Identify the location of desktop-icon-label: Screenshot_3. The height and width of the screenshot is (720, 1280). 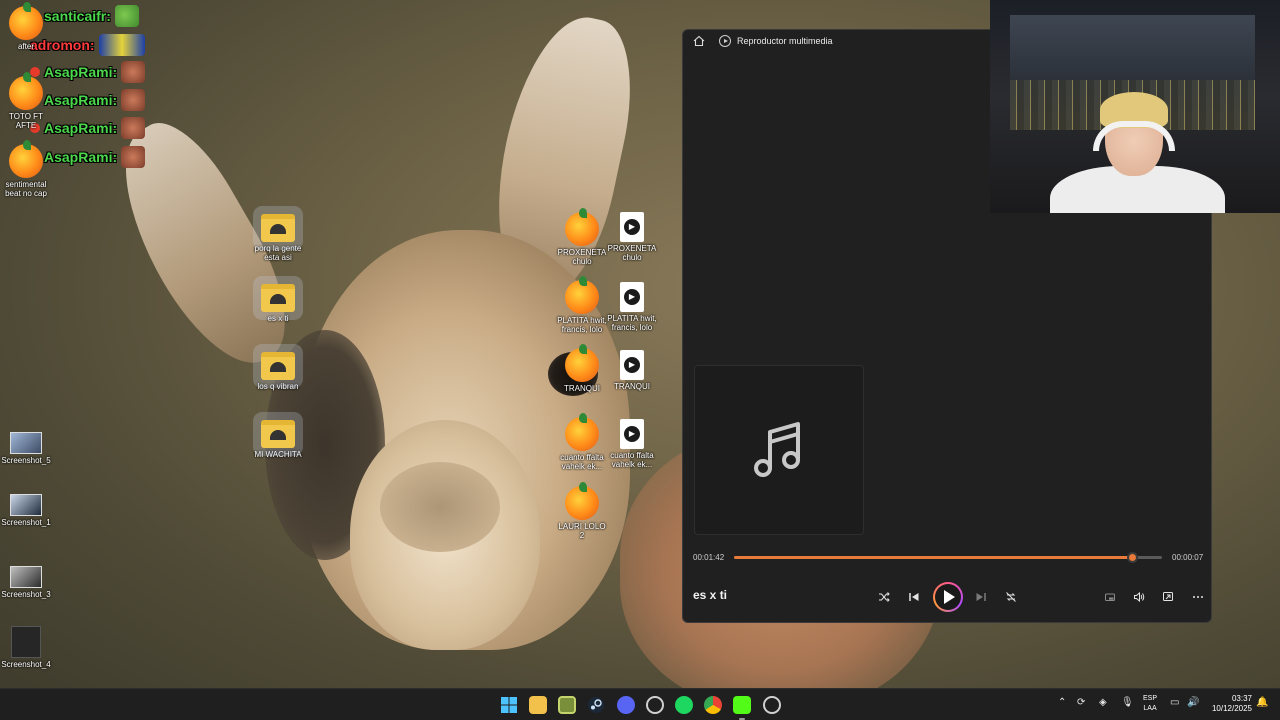
(26, 594).